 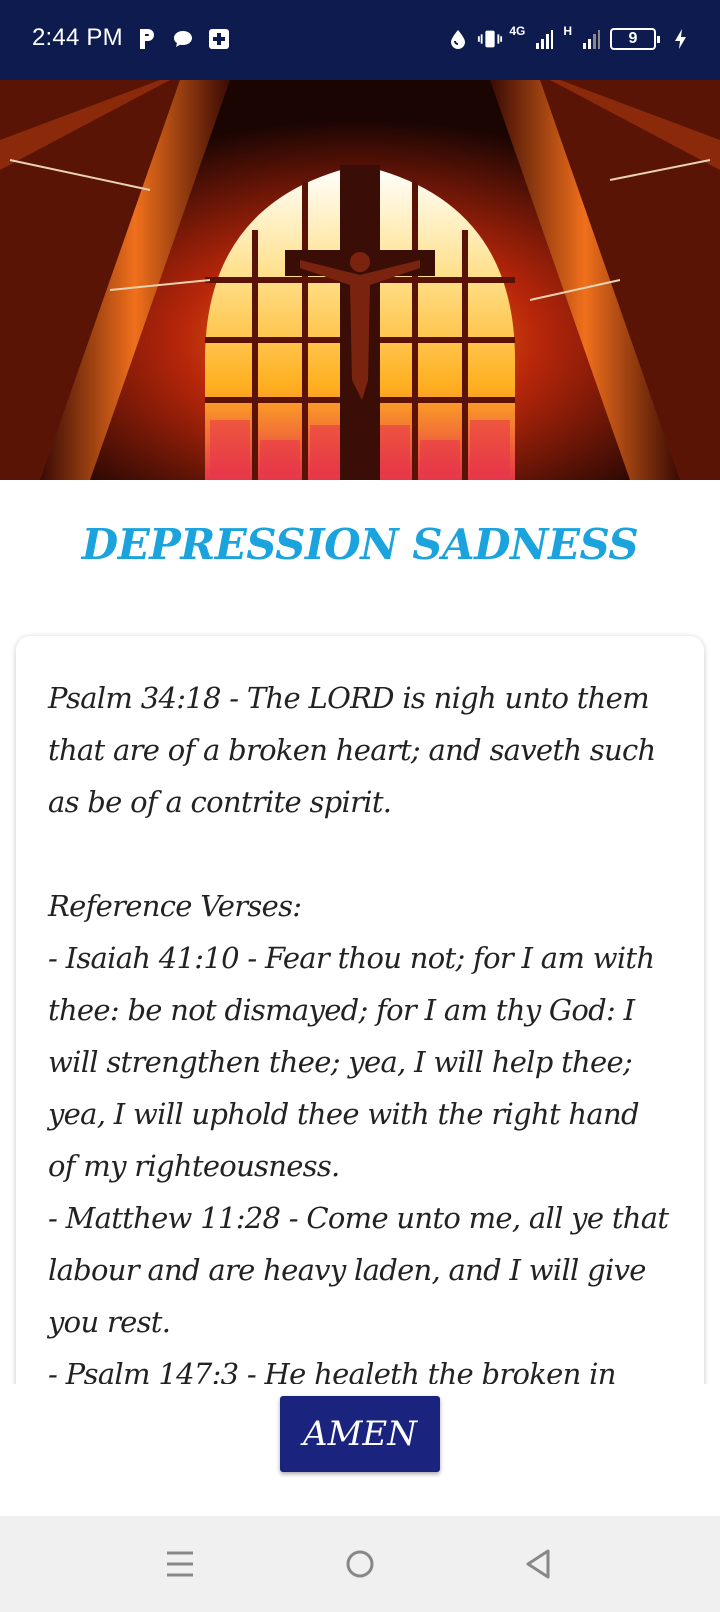 I want to click on status-bar: 2:44 PM 4G H 9, so click(x=360, y=40).